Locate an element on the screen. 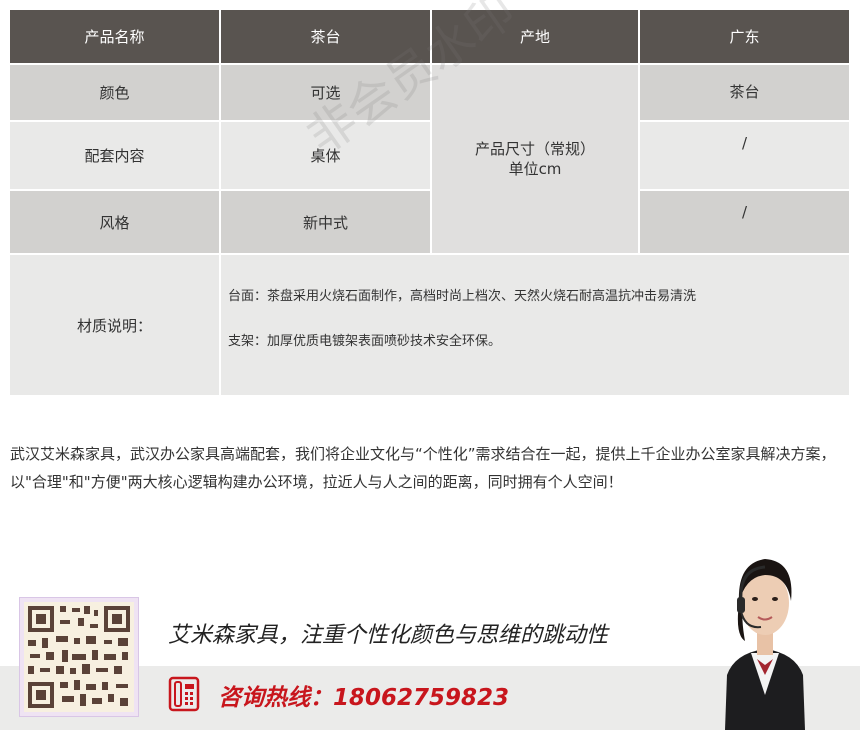 The image size is (860, 740). hotline: 咨询热线：18062759823 is located at coordinates (363, 695).